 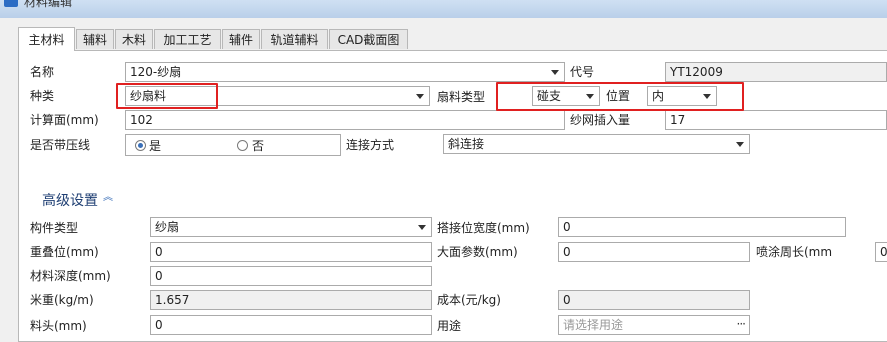 I want to click on usage-placeholder: 请选择用途, so click(x=593, y=325).